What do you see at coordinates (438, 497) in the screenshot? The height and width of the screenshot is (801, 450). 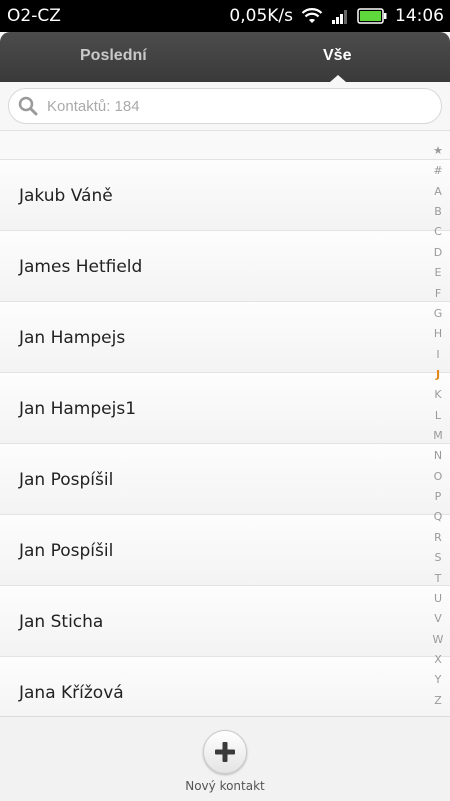 I see `index-letter: P` at bounding box center [438, 497].